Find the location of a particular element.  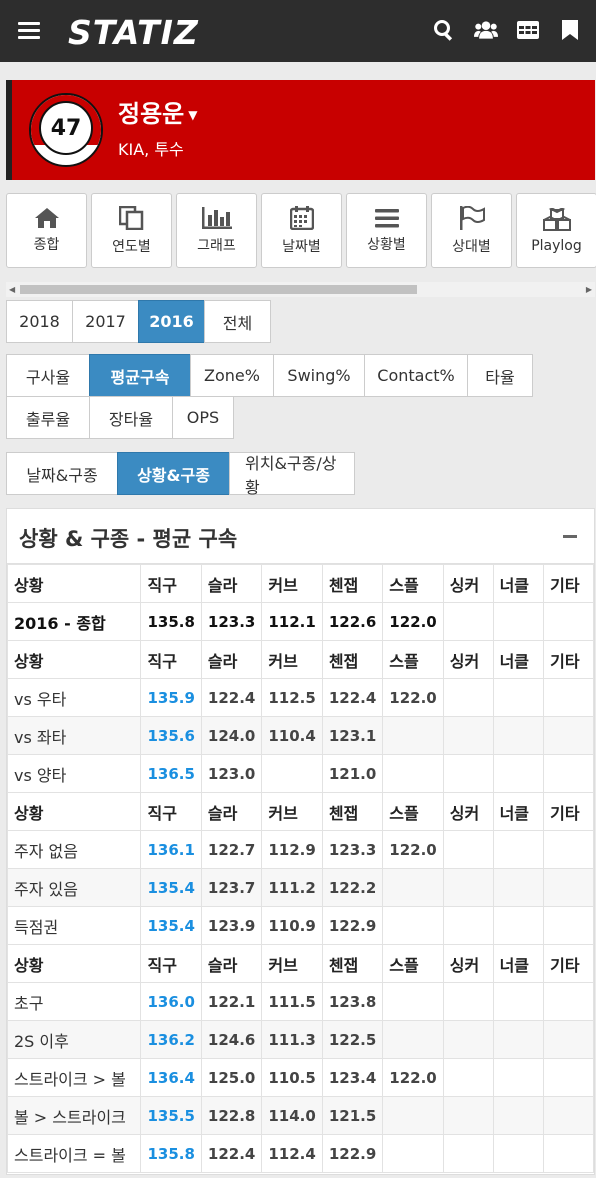

site-logo: STATIZ is located at coordinates (133, 32).